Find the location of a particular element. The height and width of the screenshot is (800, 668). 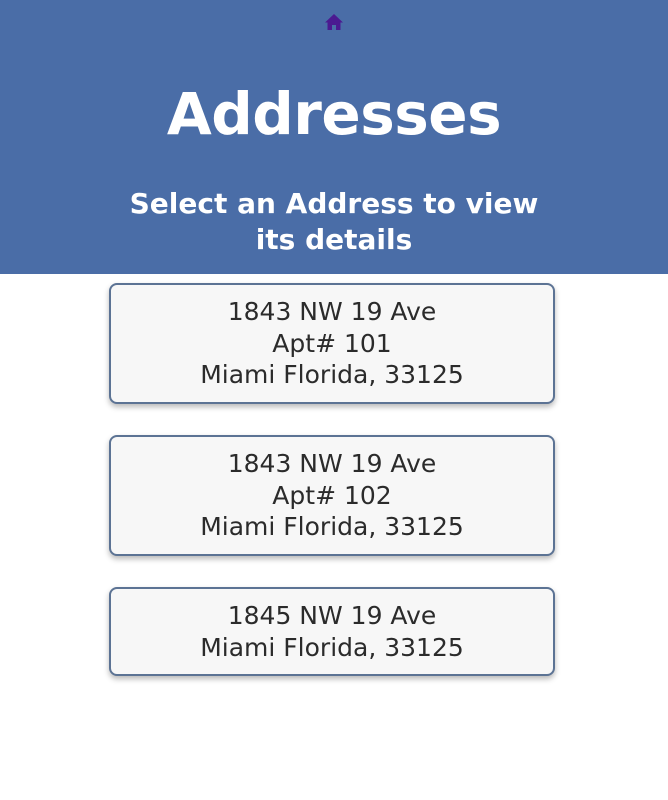

page-subtitle: Select an Address to view its details is located at coordinates (334, 221).